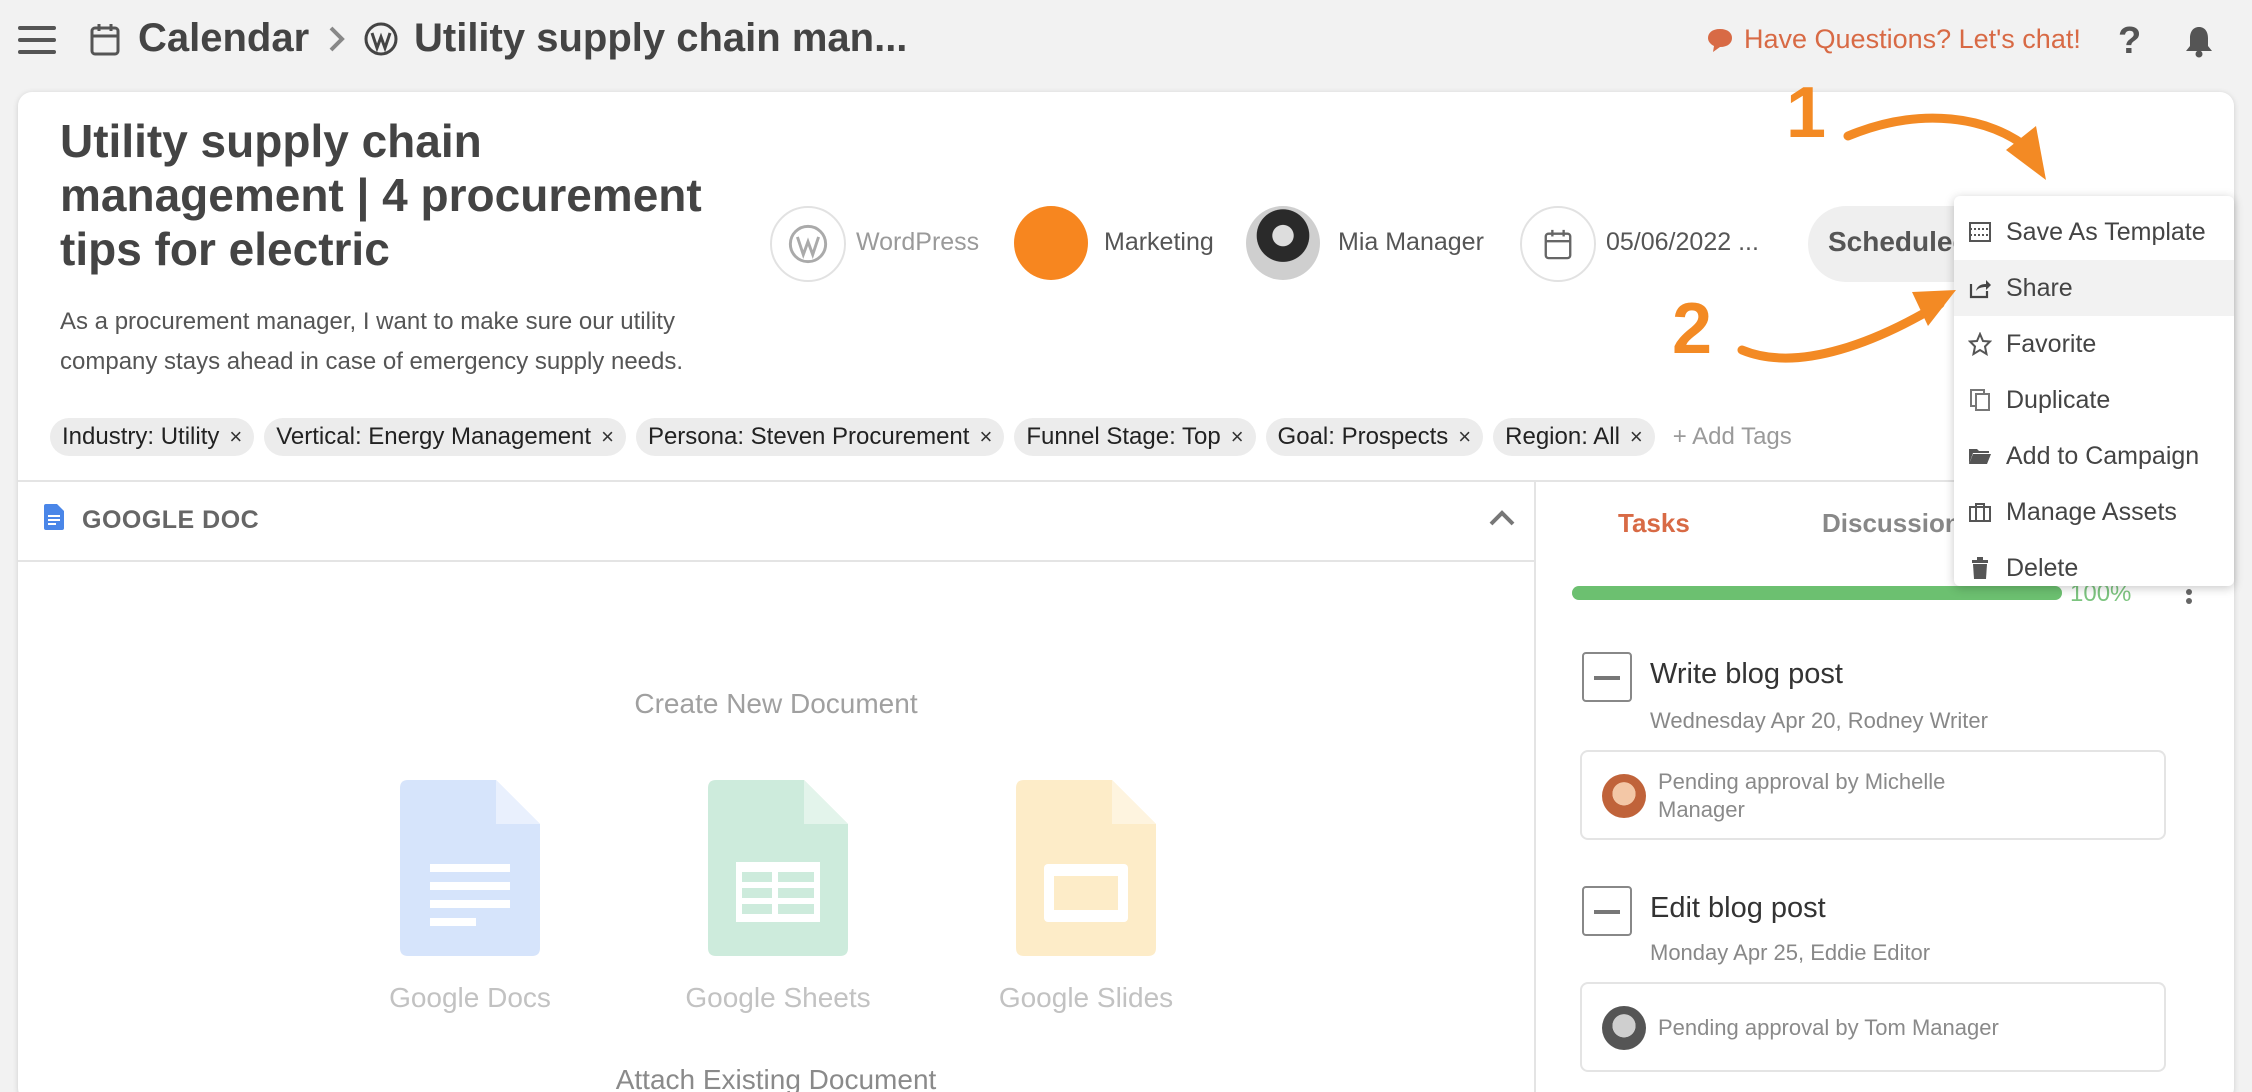  I want to click on menu-item-favorite: Favorite, so click(2094, 344).